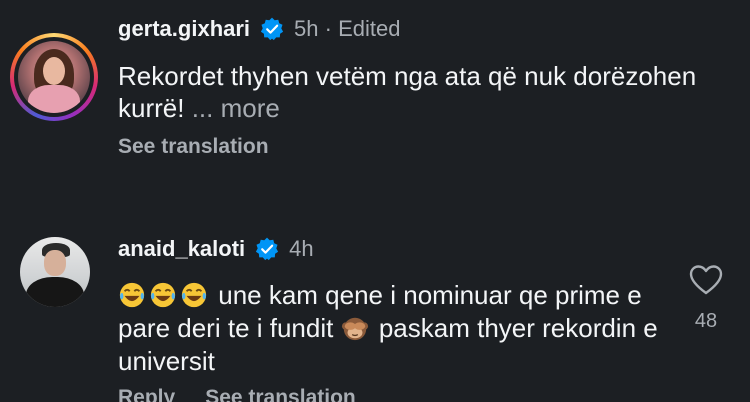 The width and height of the screenshot is (750, 402). What do you see at coordinates (184, 29) in the screenshot?
I see `username: gerta.gixhari` at bounding box center [184, 29].